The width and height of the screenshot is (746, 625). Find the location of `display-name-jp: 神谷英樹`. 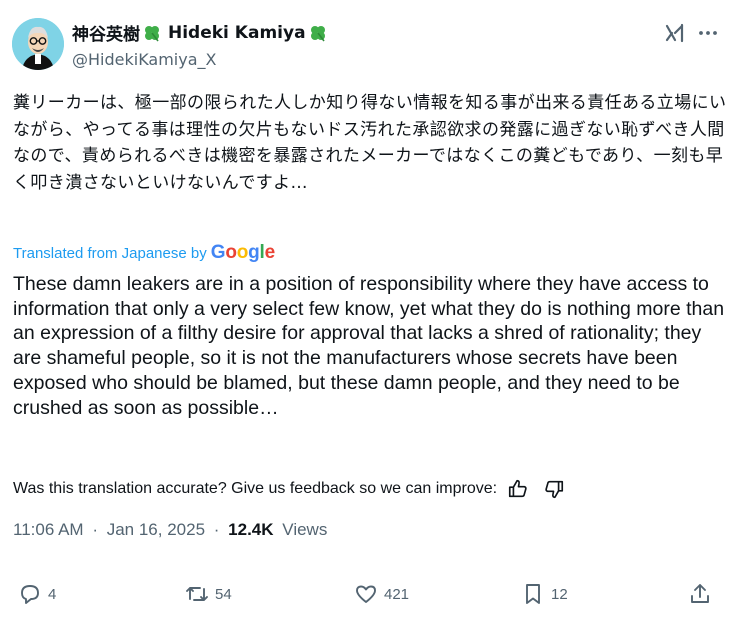

display-name-jp: 神谷英樹 is located at coordinates (106, 35).